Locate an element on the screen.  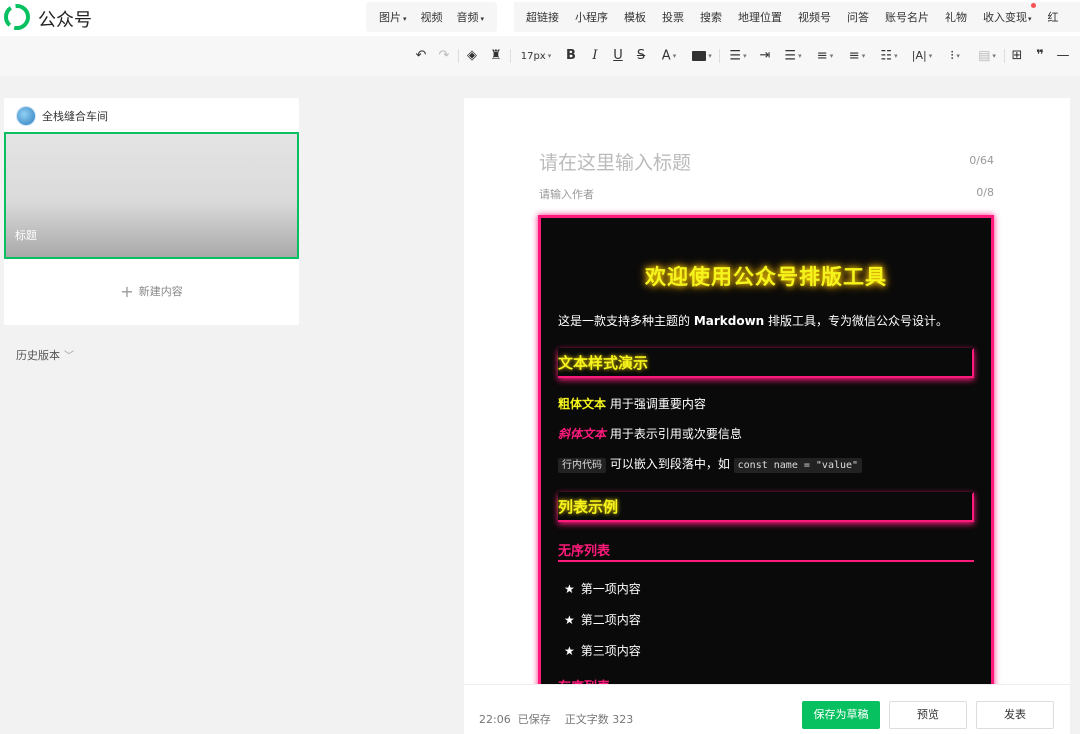
notification-dot is located at coordinates (1033, 5).